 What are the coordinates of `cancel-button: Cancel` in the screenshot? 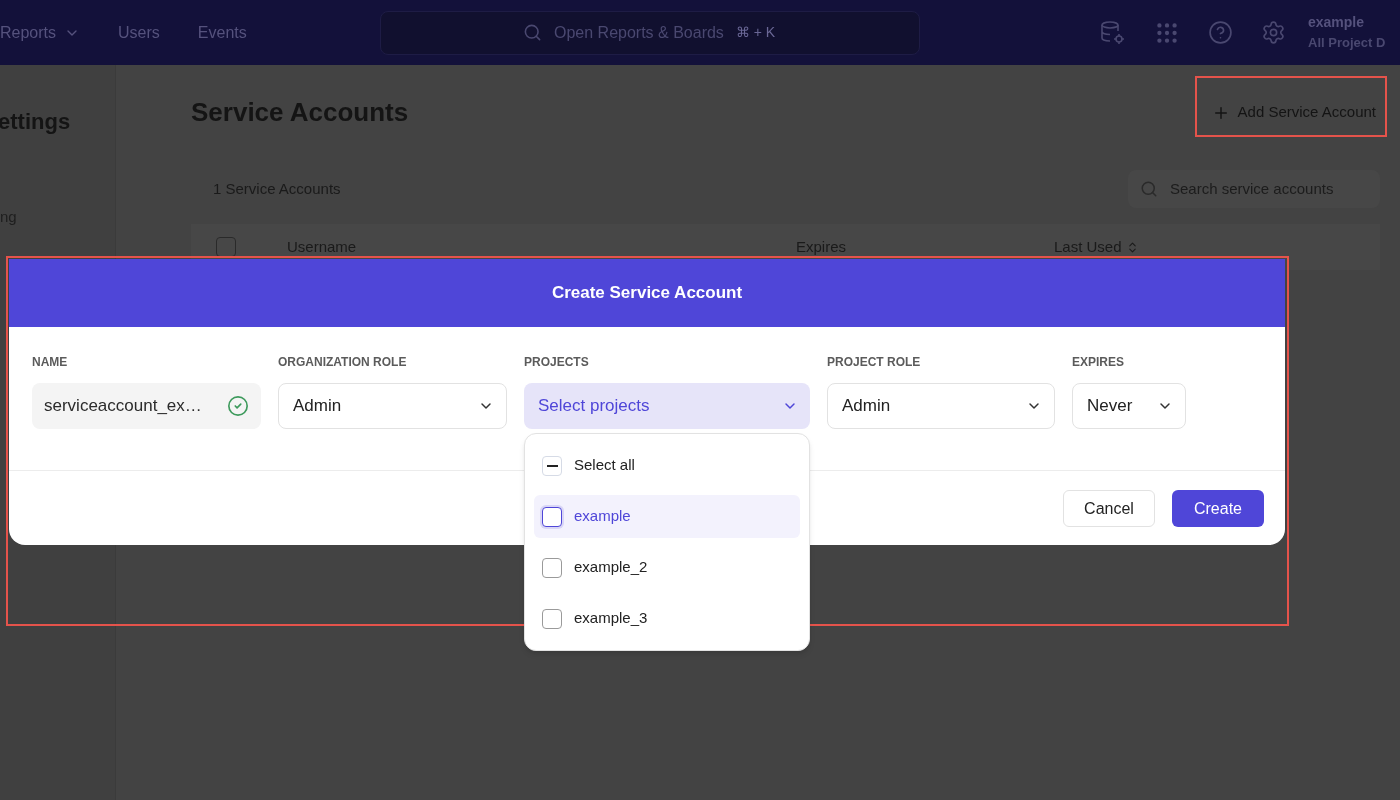 It's located at (1109, 508).